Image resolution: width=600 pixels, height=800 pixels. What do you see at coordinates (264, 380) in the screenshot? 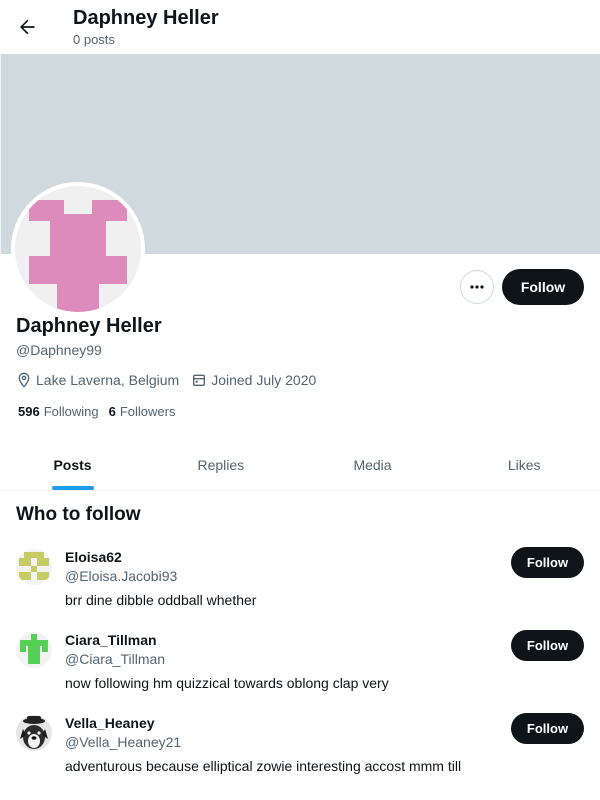
I see `profile-joined-date: Joined July 2020` at bounding box center [264, 380].